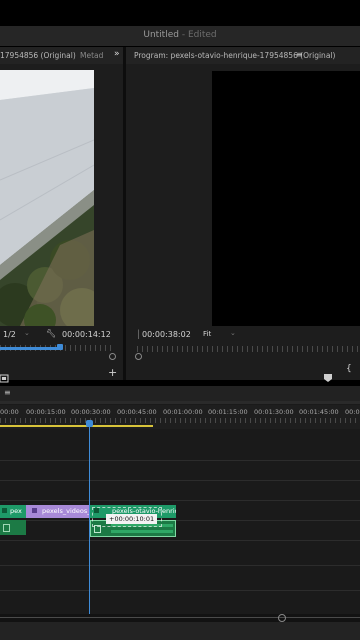 Image resolution: width=360 pixels, height=640 pixels. What do you see at coordinates (207, 334) in the screenshot?
I see `fit-select: Fit` at bounding box center [207, 334].